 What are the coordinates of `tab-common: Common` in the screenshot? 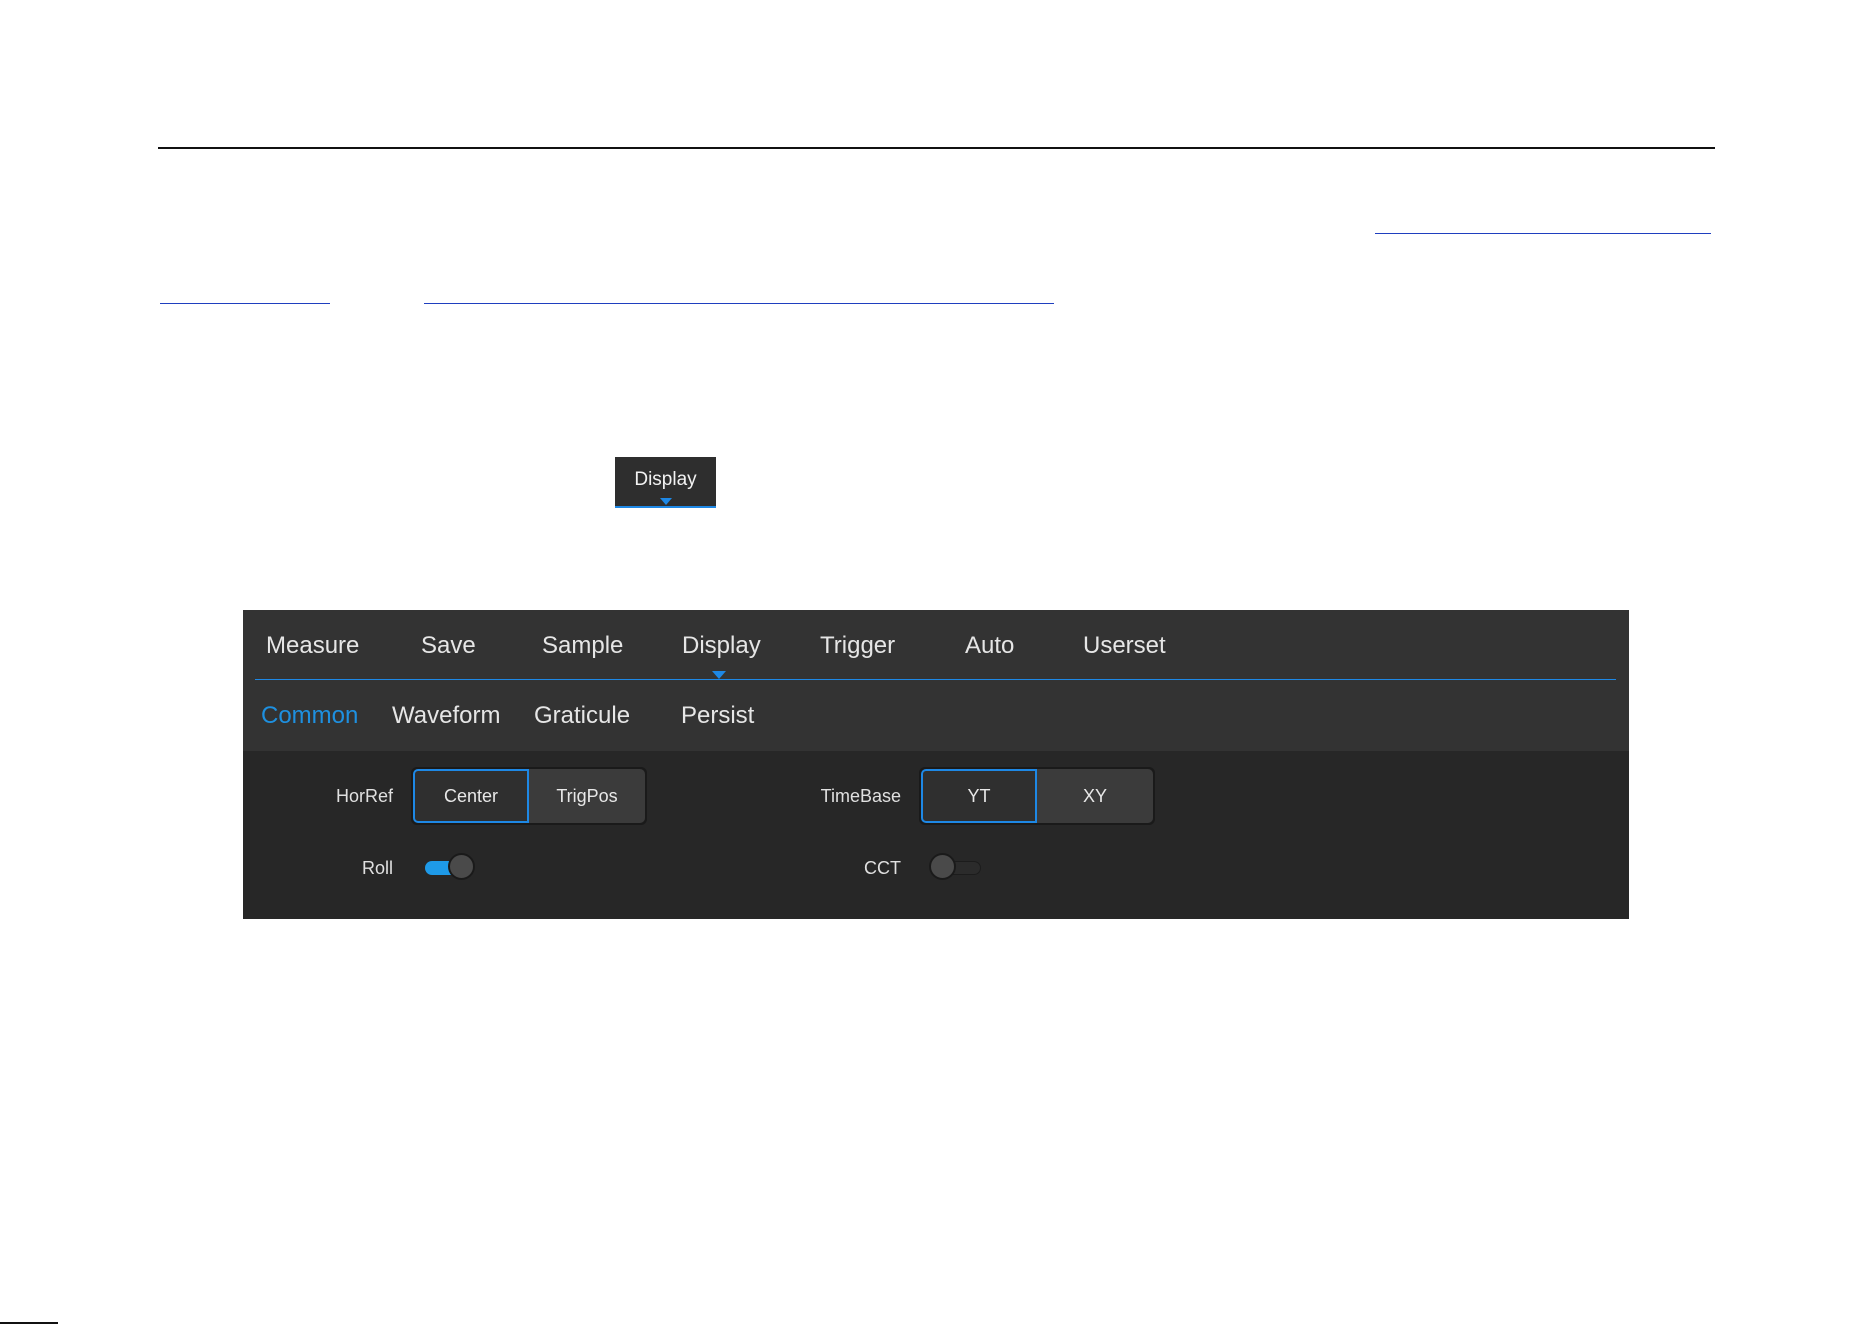 It's located at (309, 716).